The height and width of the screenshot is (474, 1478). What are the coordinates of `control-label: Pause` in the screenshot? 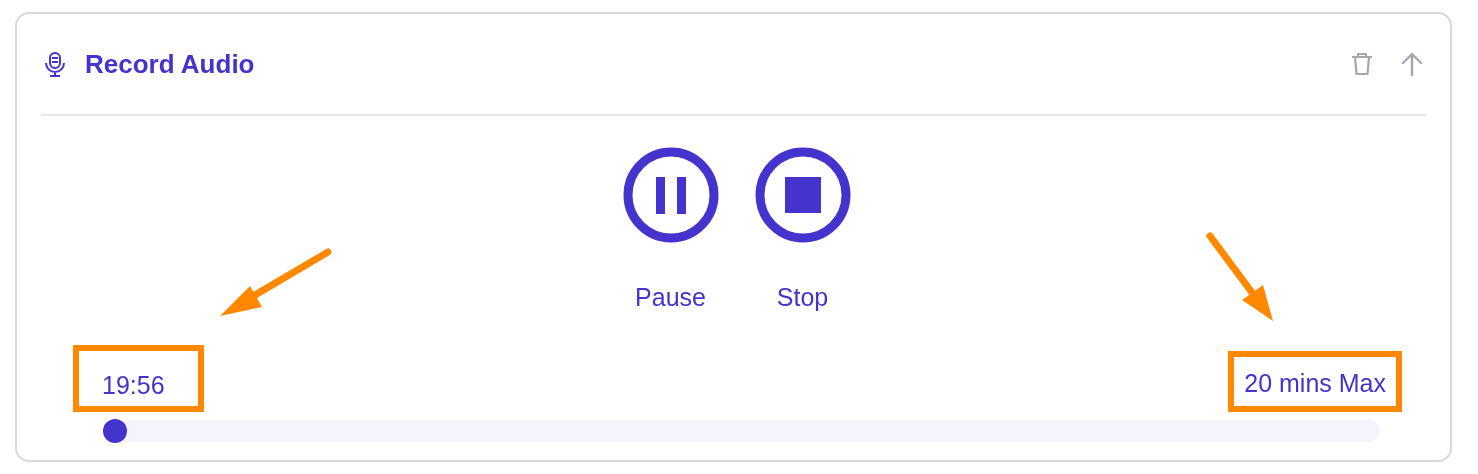 It's located at (670, 297).